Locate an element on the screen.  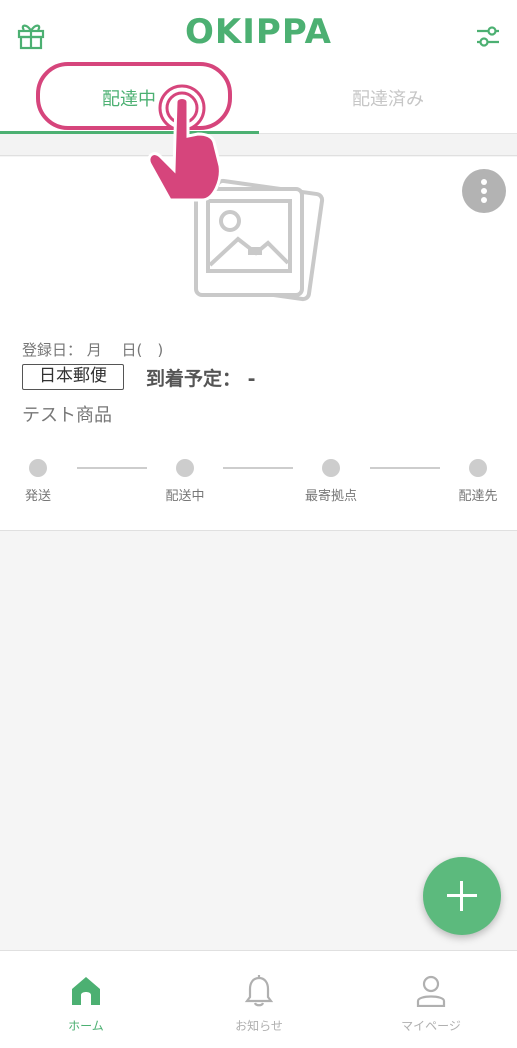
filter-sliders-icon is located at coordinates (488, 36).